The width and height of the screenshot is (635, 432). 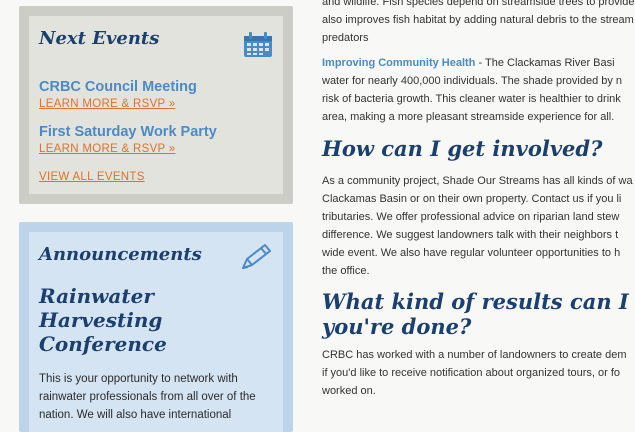 What do you see at coordinates (107, 149) in the screenshot?
I see `event-rsvp-link-work-party: LEARN MORE & RSVP »` at bounding box center [107, 149].